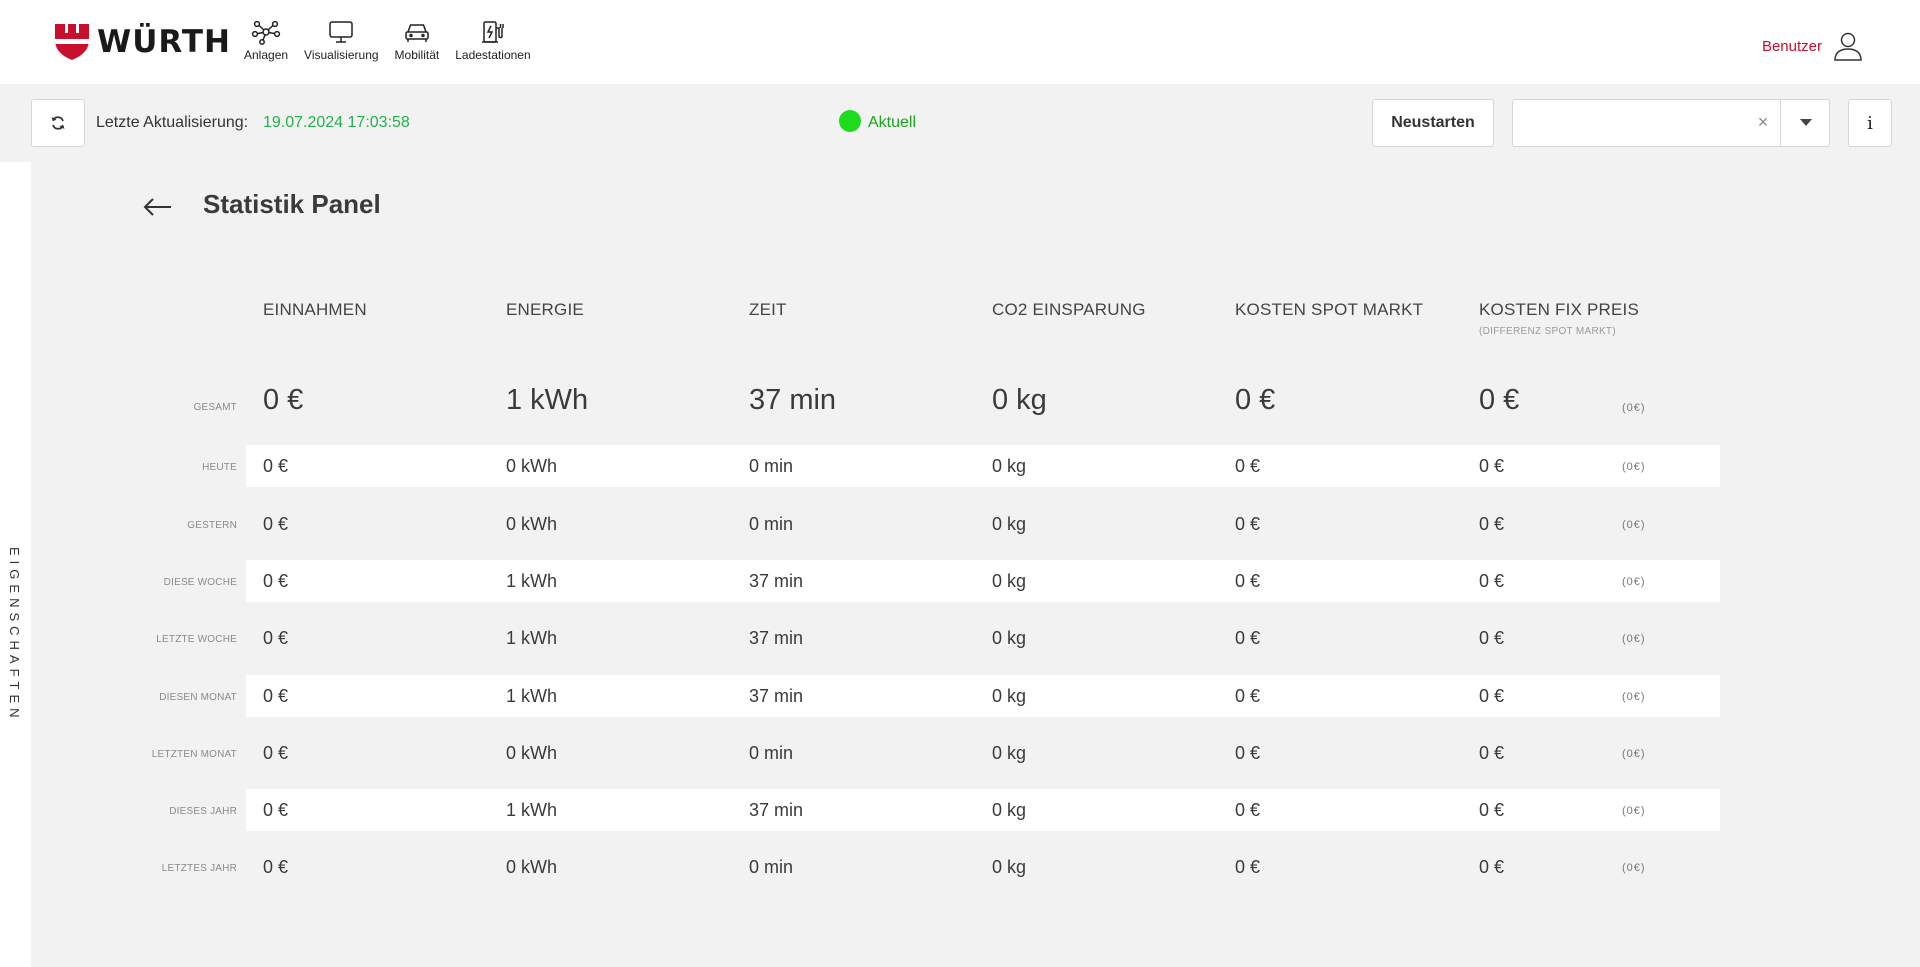 Image resolution: width=1920 pixels, height=967 pixels. Describe the element at coordinates (1329, 309) in the screenshot. I see `column-header-kosten-spot-markt: KOSTEN SPOT MARKT` at that location.